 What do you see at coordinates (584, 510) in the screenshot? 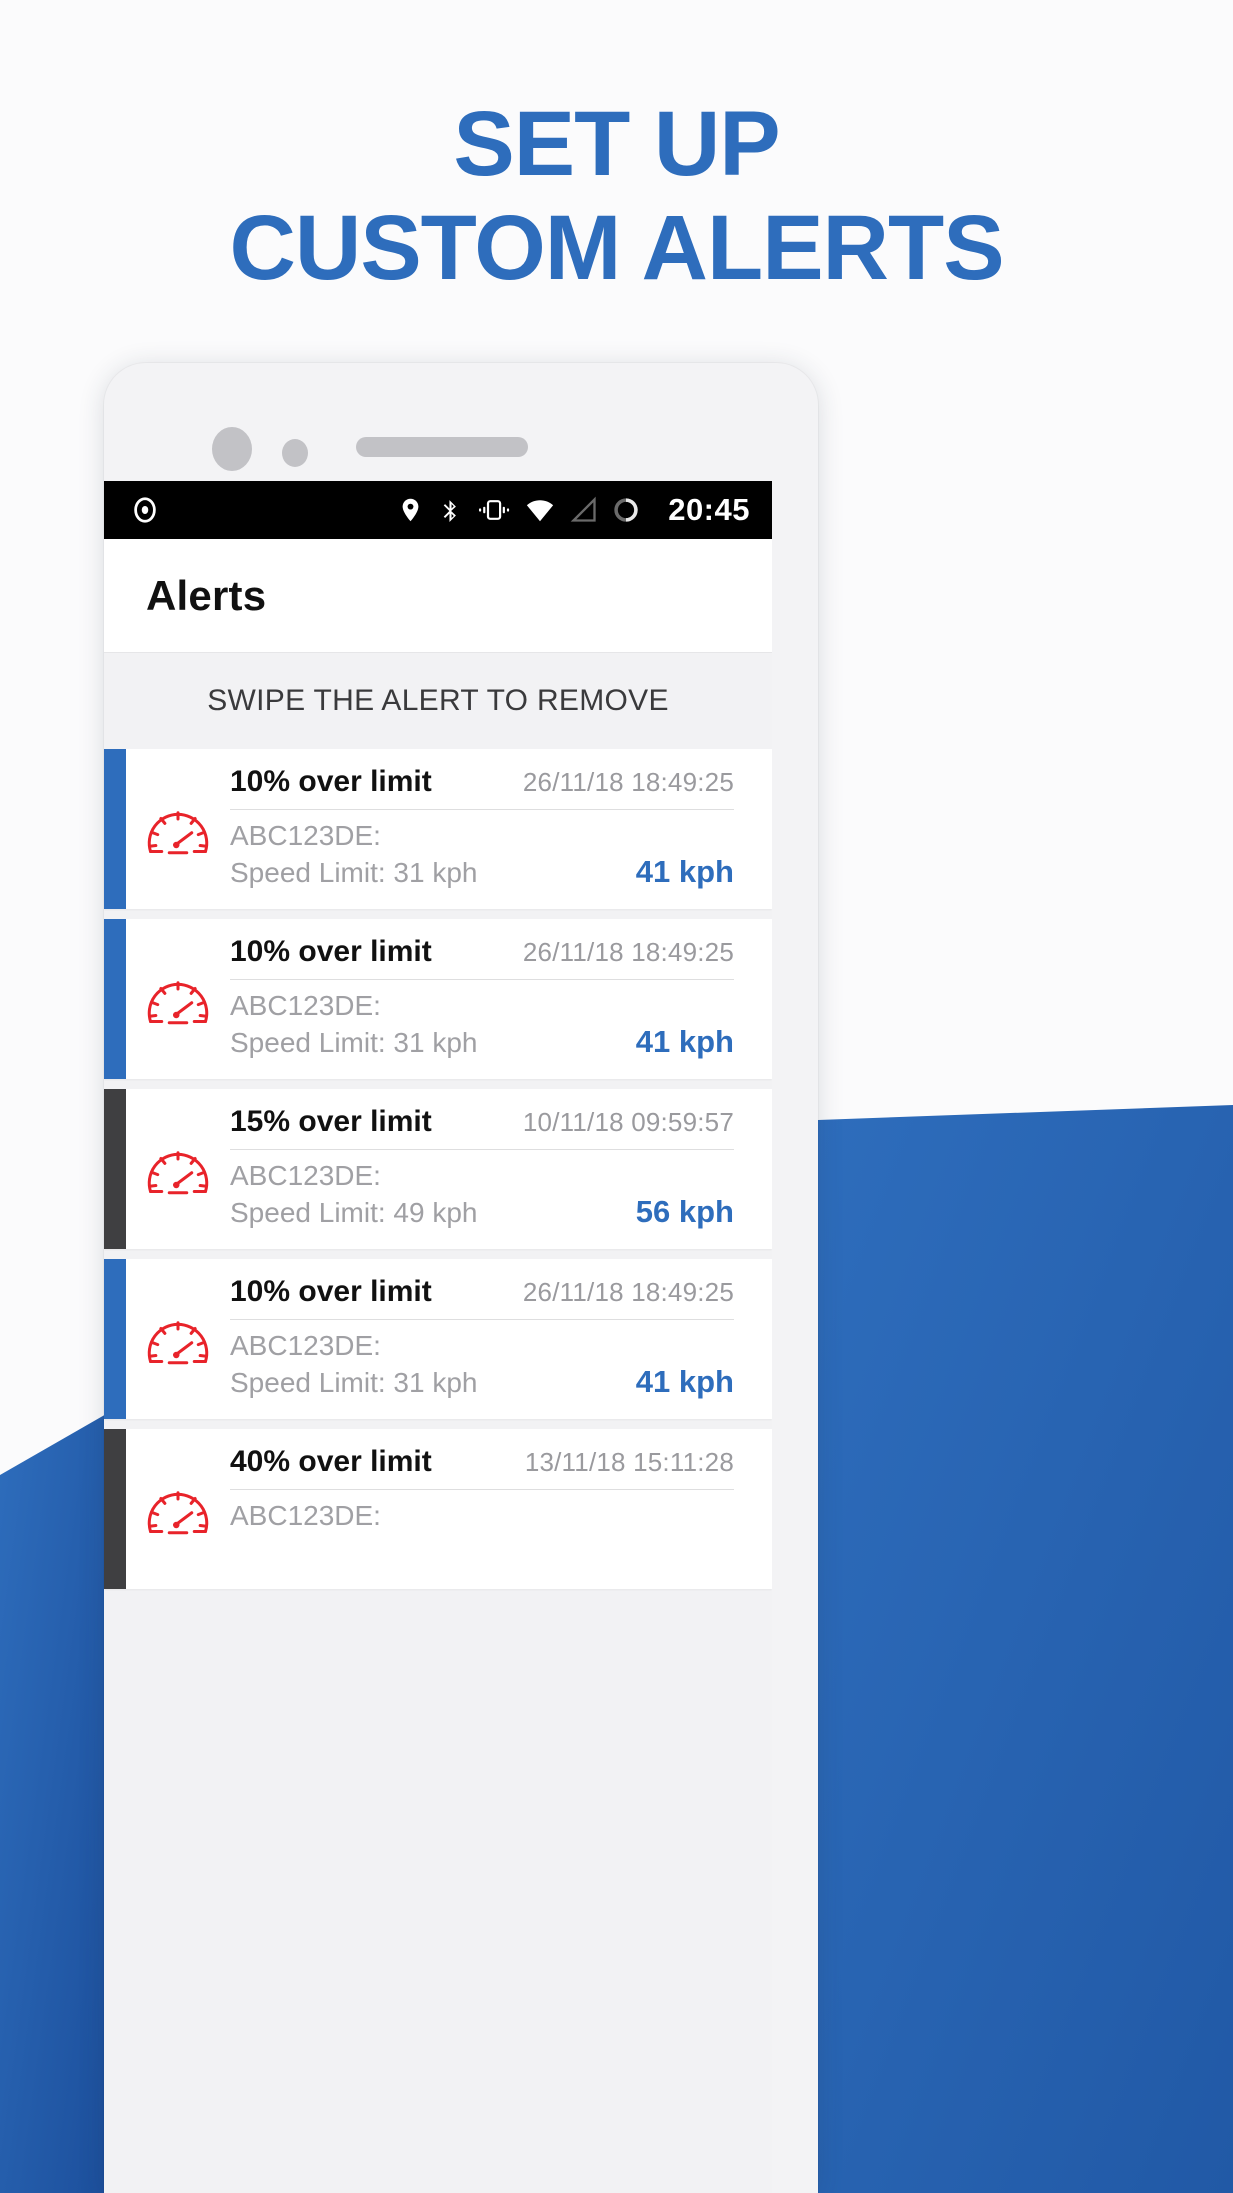
I see `signal-icon` at bounding box center [584, 510].